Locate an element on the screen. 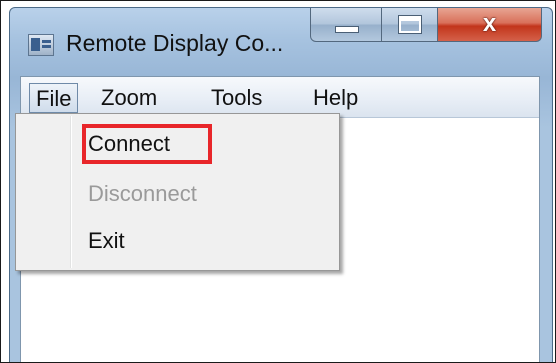  menu-bar: File Zoom Tools Help is located at coordinates (280, 97).